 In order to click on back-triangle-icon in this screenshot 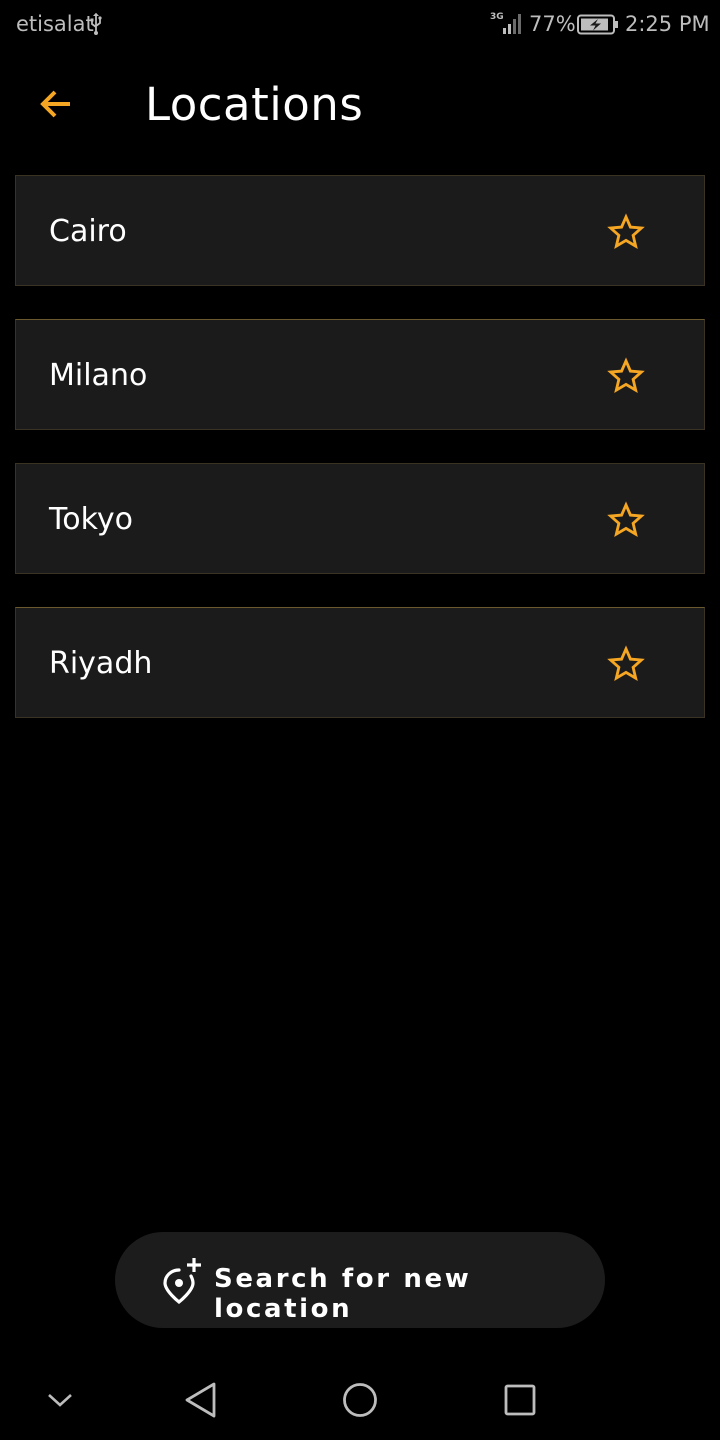, I will do `click(200, 1400)`.